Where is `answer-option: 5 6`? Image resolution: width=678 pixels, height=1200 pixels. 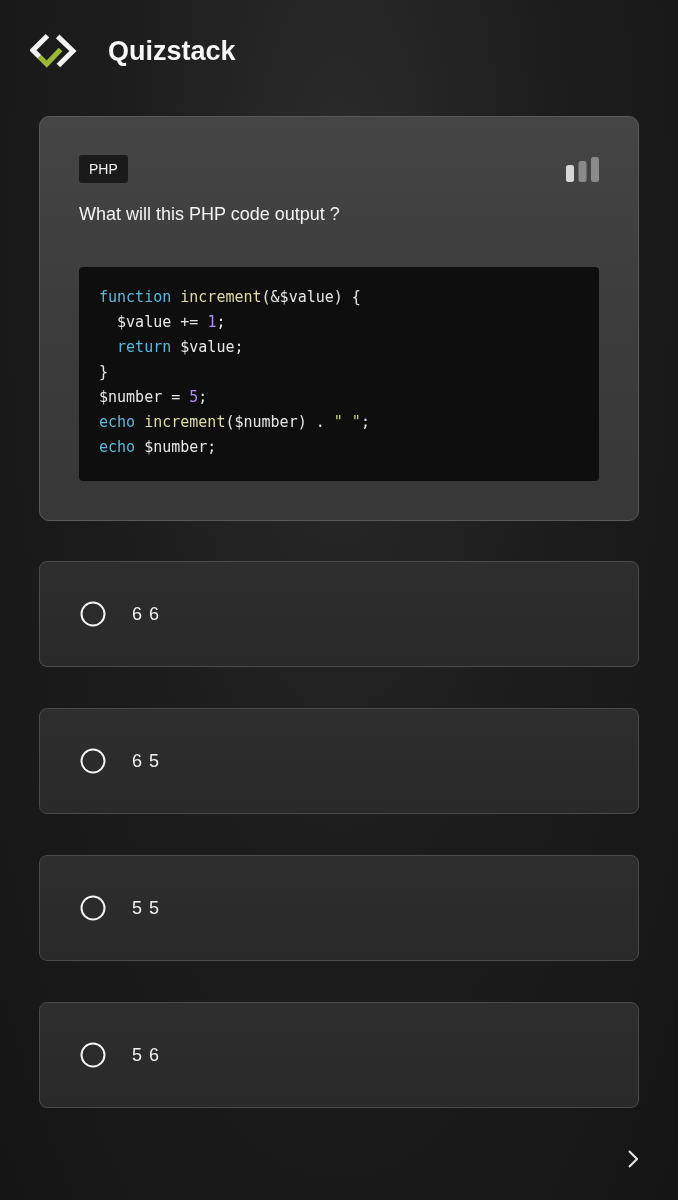
answer-option: 5 6 is located at coordinates (339, 1055).